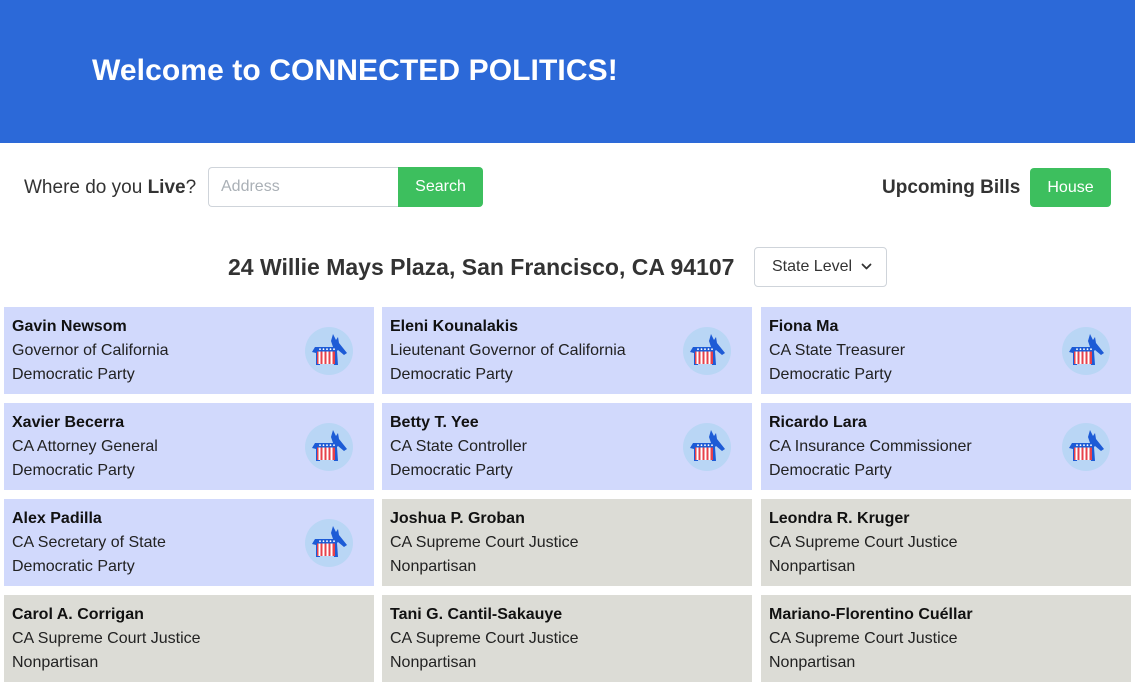  What do you see at coordinates (69, 326) in the screenshot?
I see `official-name: Gavin Newsom` at bounding box center [69, 326].